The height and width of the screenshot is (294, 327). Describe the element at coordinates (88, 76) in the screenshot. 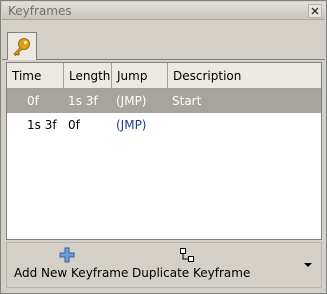

I see `column-header-length: Length` at that location.